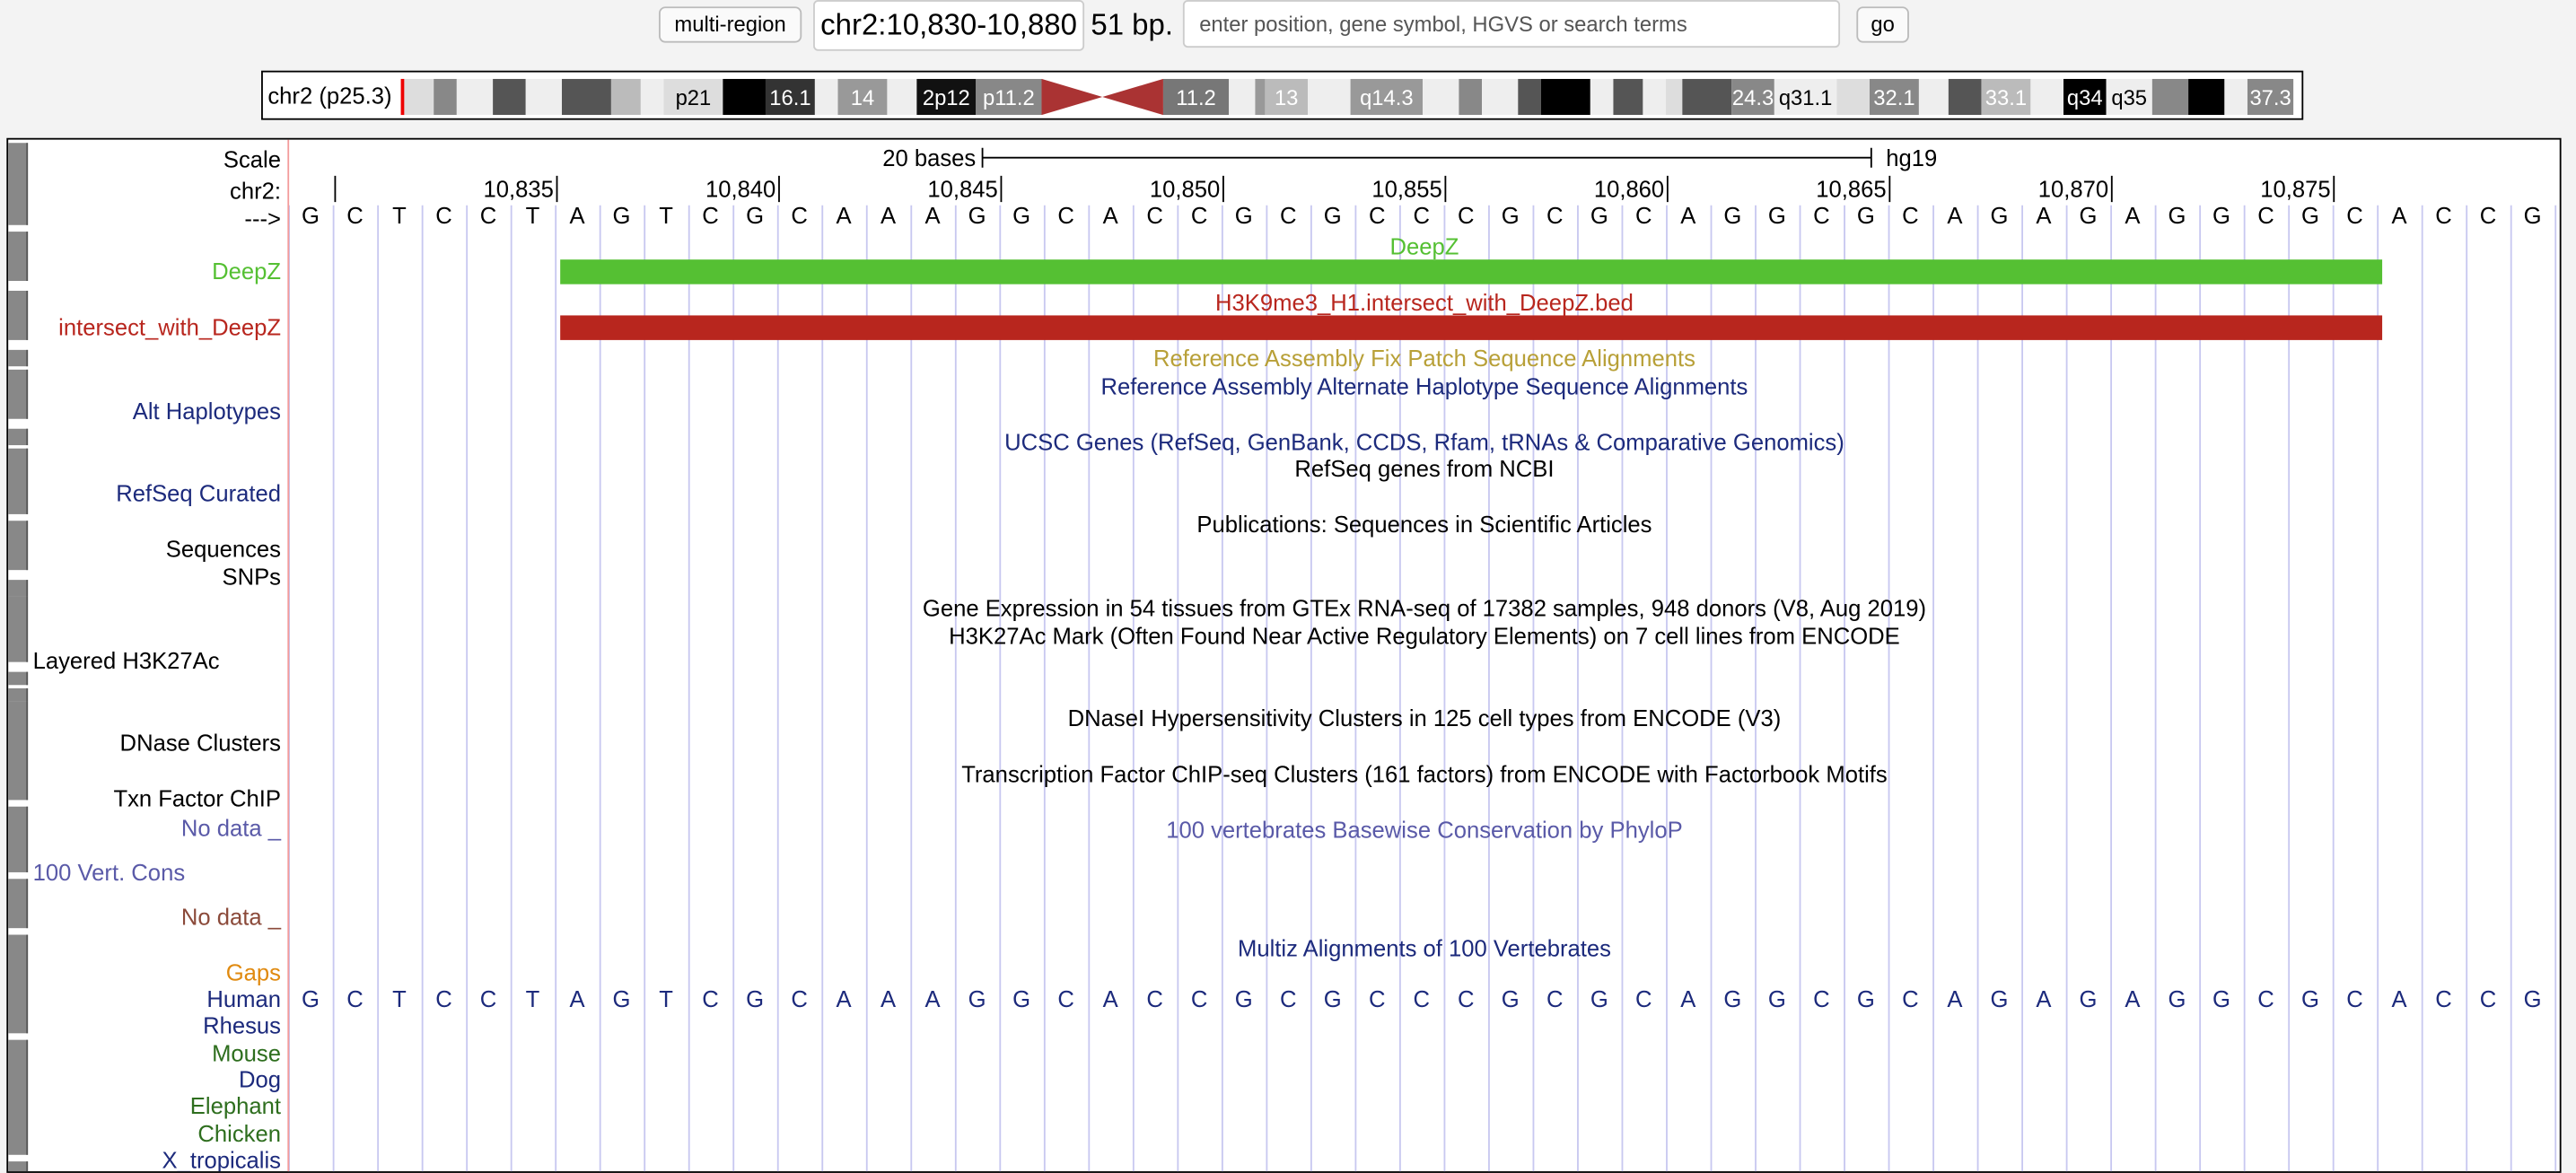 This screenshot has height=1173, width=2576. Describe the element at coordinates (252, 159) in the screenshot. I see `scale-label: Scale` at that location.